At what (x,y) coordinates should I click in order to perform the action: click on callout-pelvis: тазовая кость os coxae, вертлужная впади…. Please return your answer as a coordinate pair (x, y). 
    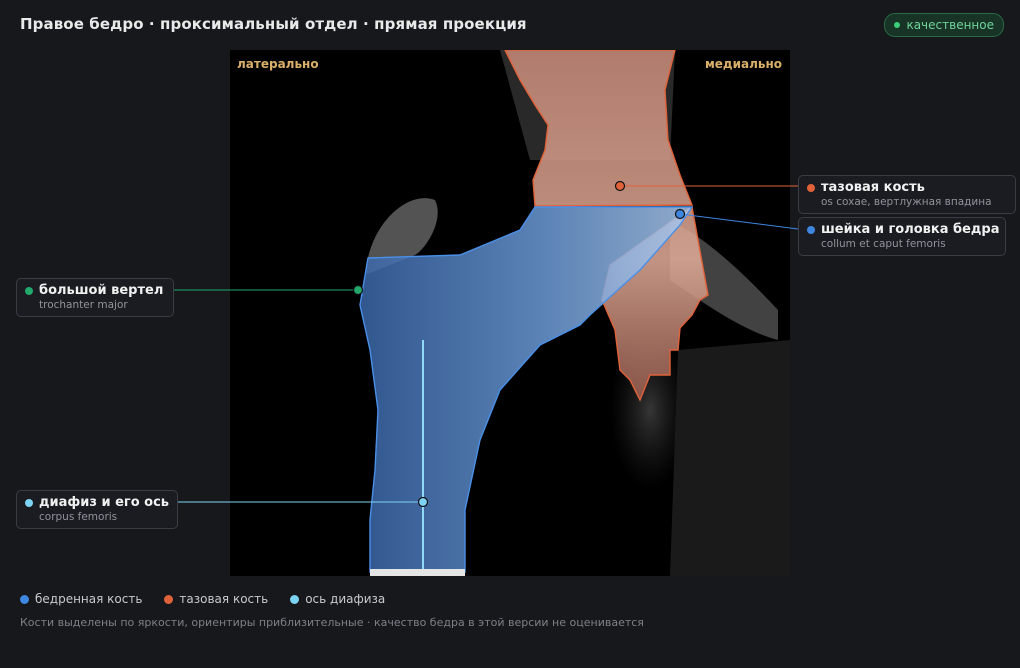
    Looking at the image, I should click on (907, 194).